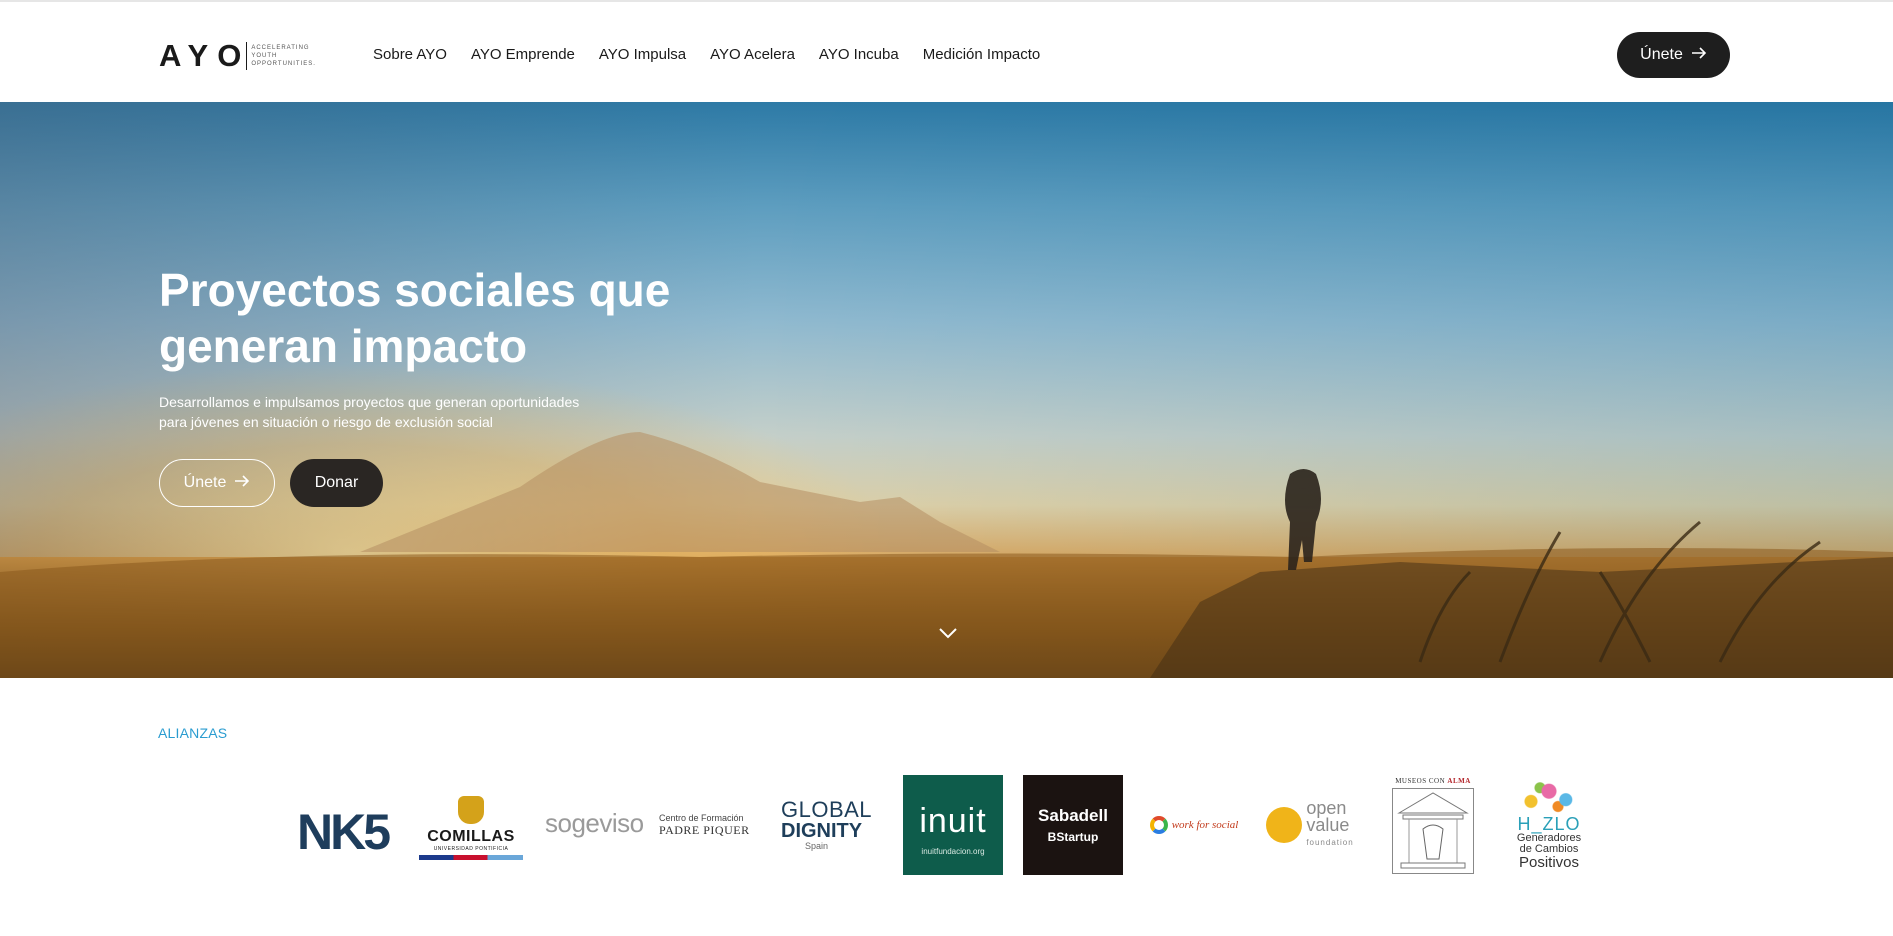 Image resolution: width=1893 pixels, height=936 pixels. What do you see at coordinates (523, 54) in the screenshot?
I see `nav-item-ayo-emprende: AYO Emprende` at bounding box center [523, 54].